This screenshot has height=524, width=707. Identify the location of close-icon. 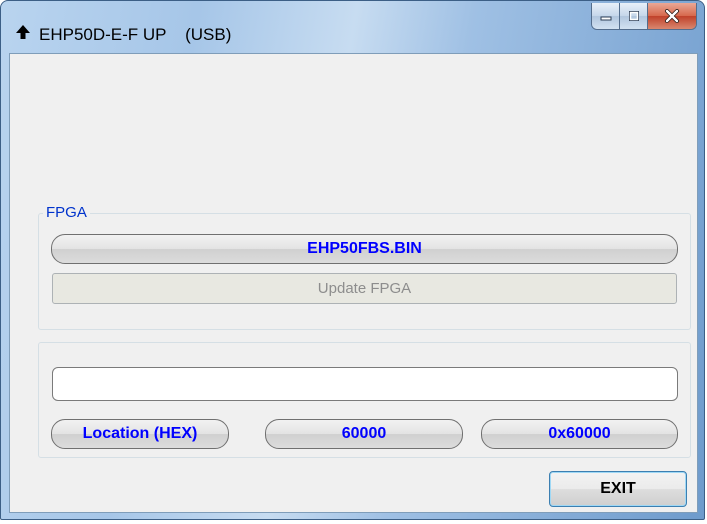
(672, 16).